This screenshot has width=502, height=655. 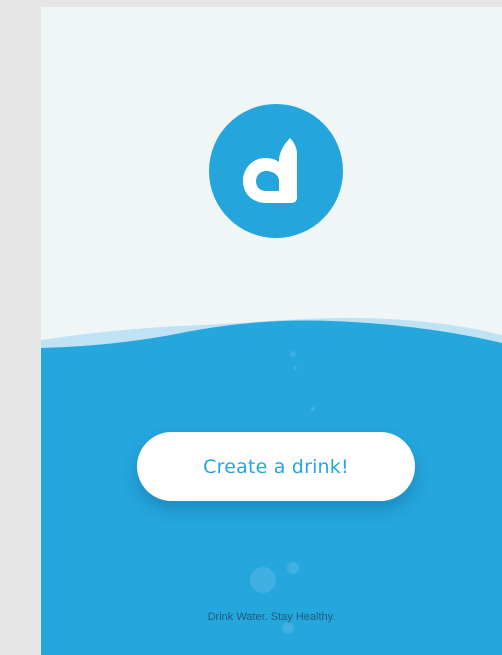 I want to click on create-drink-button-label: Create a drink!, so click(x=276, y=466).